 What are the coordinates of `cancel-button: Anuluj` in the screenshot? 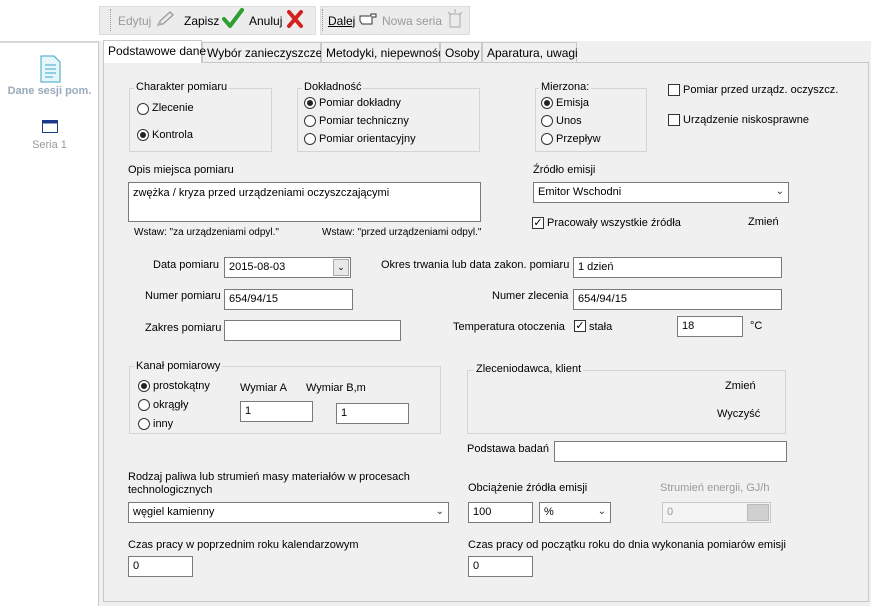 It's located at (276, 20).